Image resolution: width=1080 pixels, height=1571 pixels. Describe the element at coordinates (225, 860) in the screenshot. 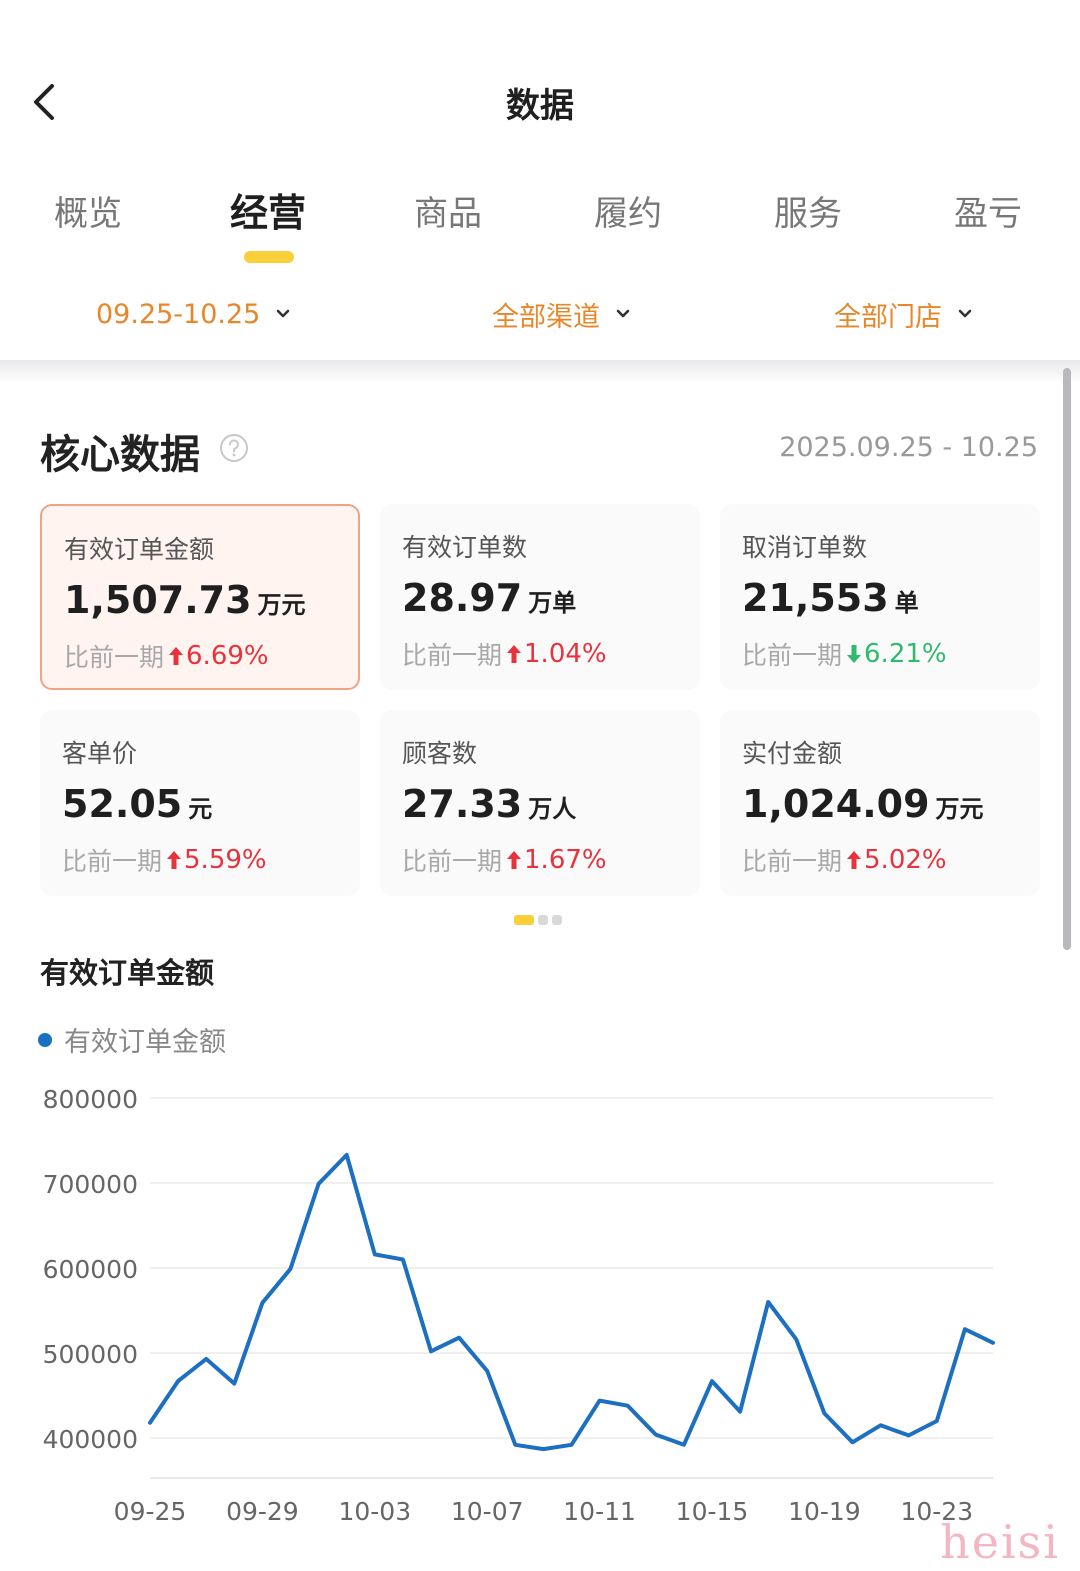

I see `change-percent: 5.59%` at that location.